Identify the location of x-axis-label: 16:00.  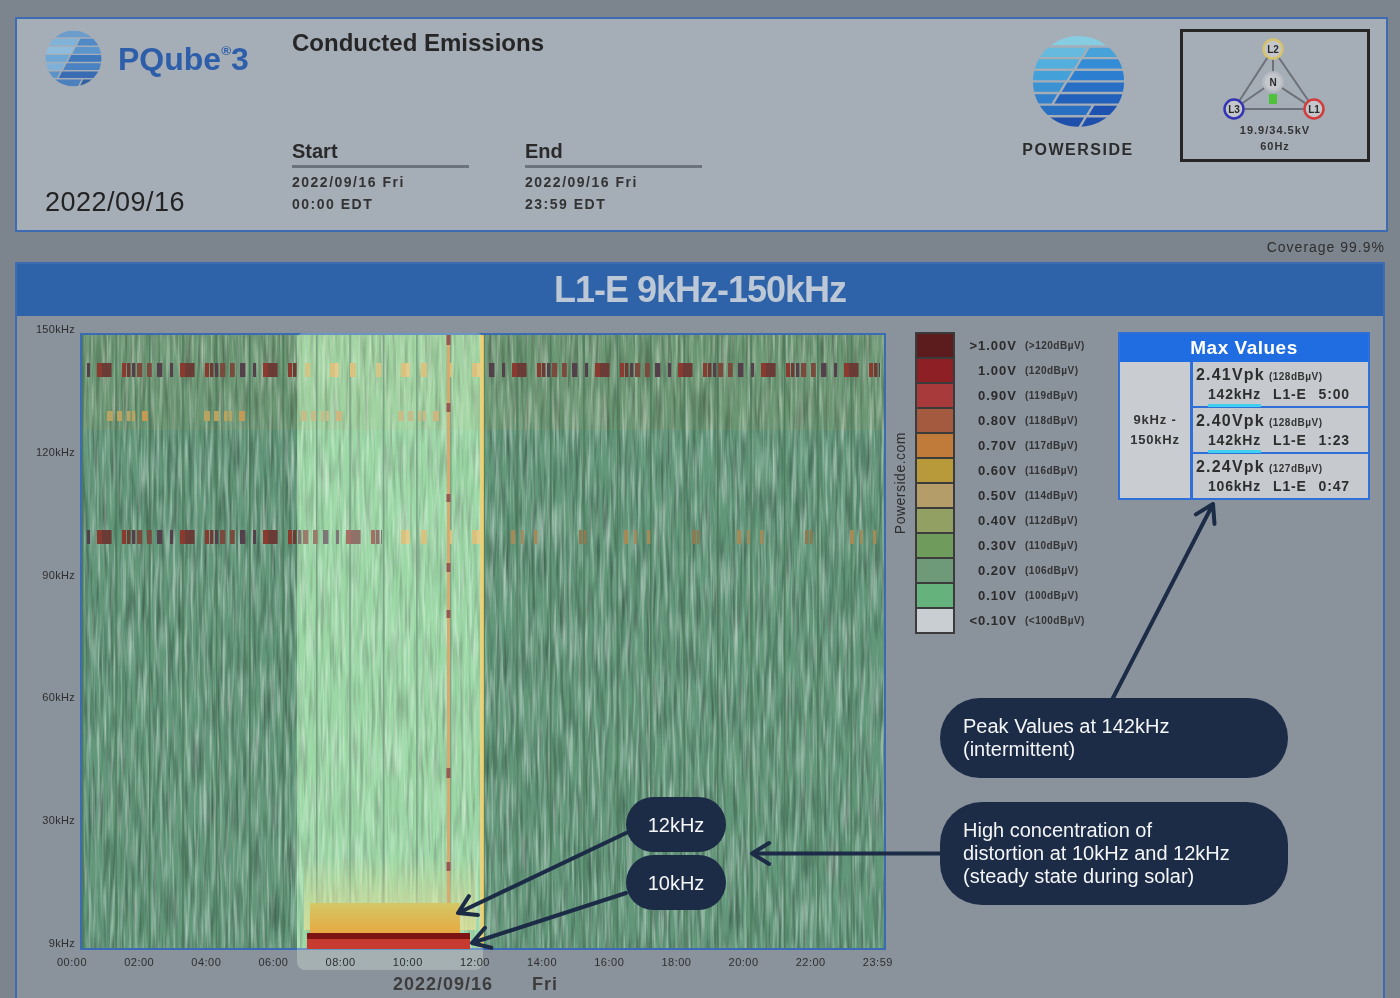
(609, 962).